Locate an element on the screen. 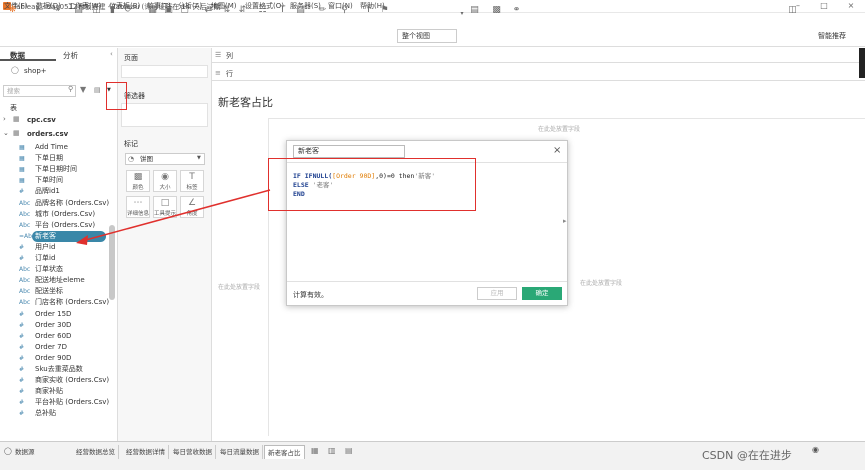 Image resolution: width=865 pixels, height=470 pixels. collapse-arrow-icon: ⌄ is located at coordinates (6, 133).